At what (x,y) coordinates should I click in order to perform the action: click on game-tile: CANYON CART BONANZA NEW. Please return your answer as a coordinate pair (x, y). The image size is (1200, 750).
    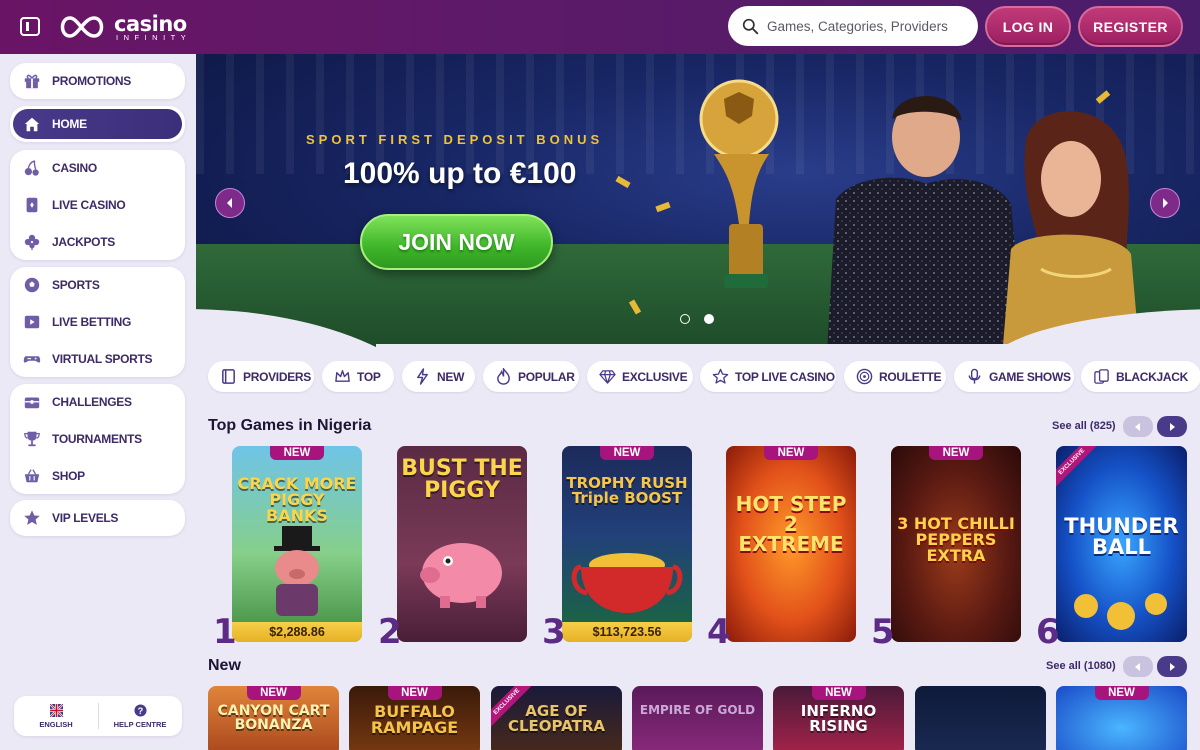
    Looking at the image, I should click on (273, 718).